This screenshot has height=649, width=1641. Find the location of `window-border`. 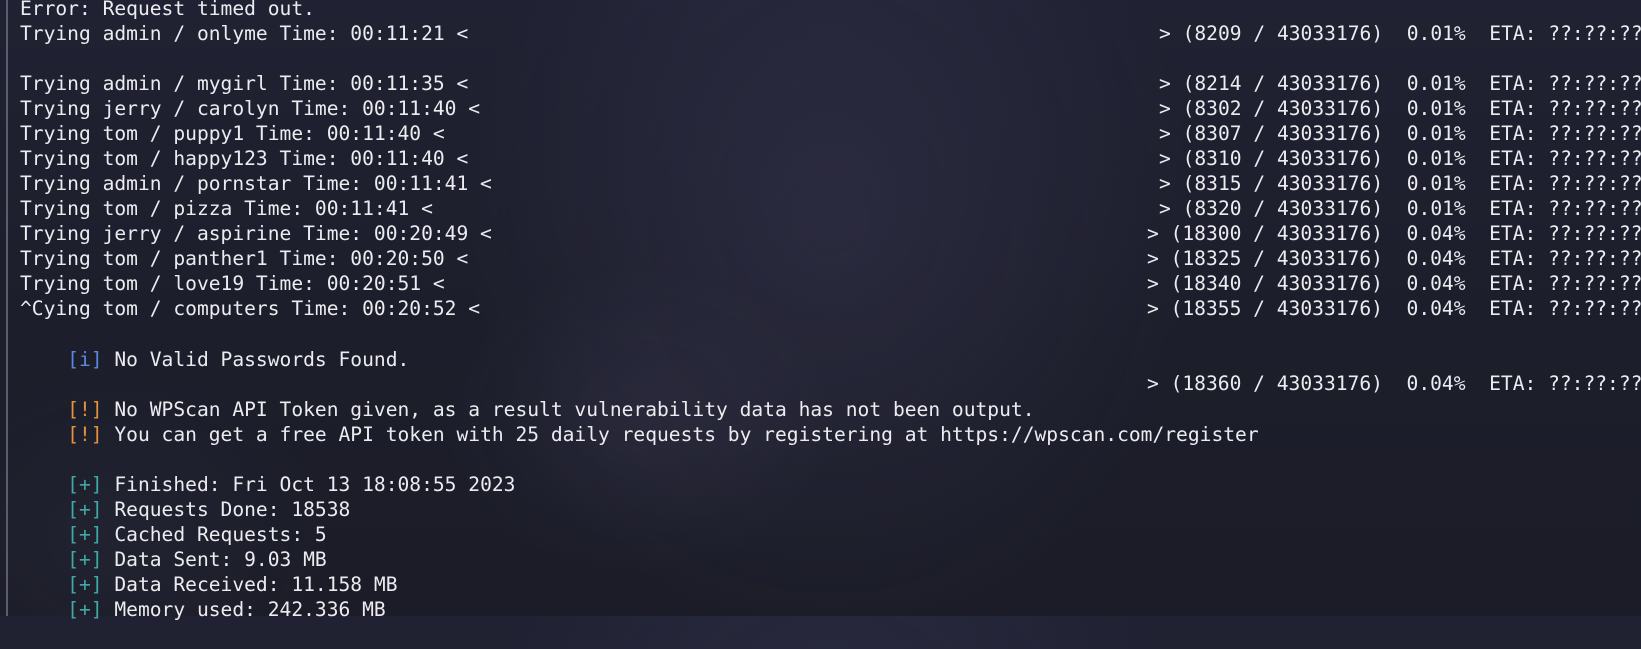

window-border is located at coordinates (7, 308).